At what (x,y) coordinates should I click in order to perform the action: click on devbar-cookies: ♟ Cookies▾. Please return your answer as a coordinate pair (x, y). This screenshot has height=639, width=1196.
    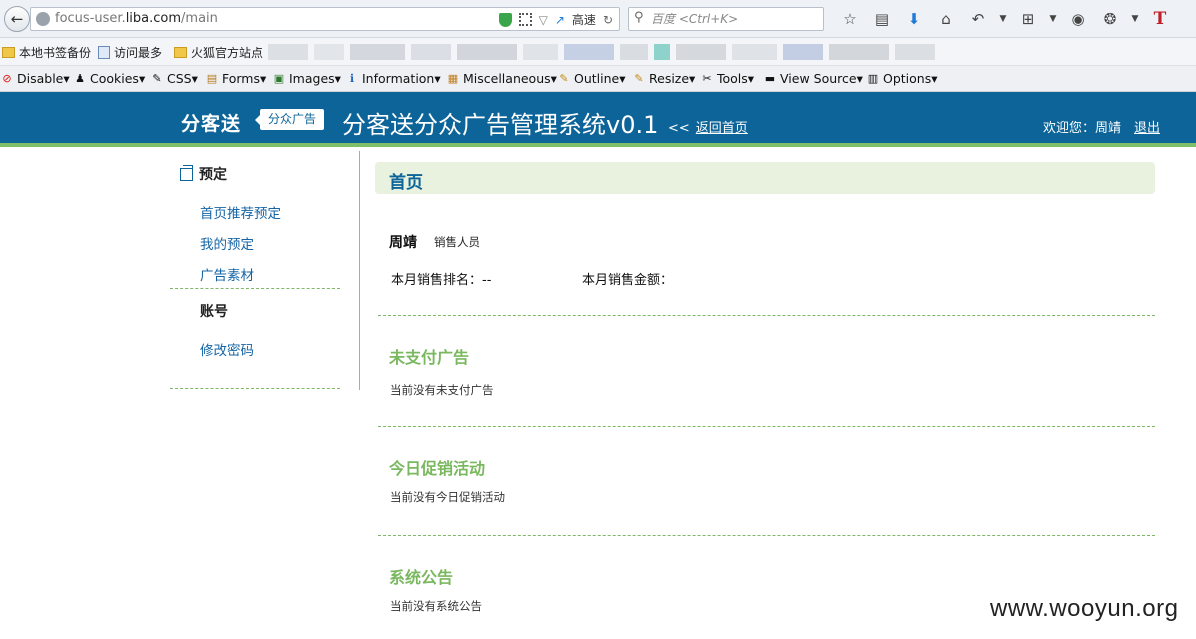
    Looking at the image, I should click on (109, 78).